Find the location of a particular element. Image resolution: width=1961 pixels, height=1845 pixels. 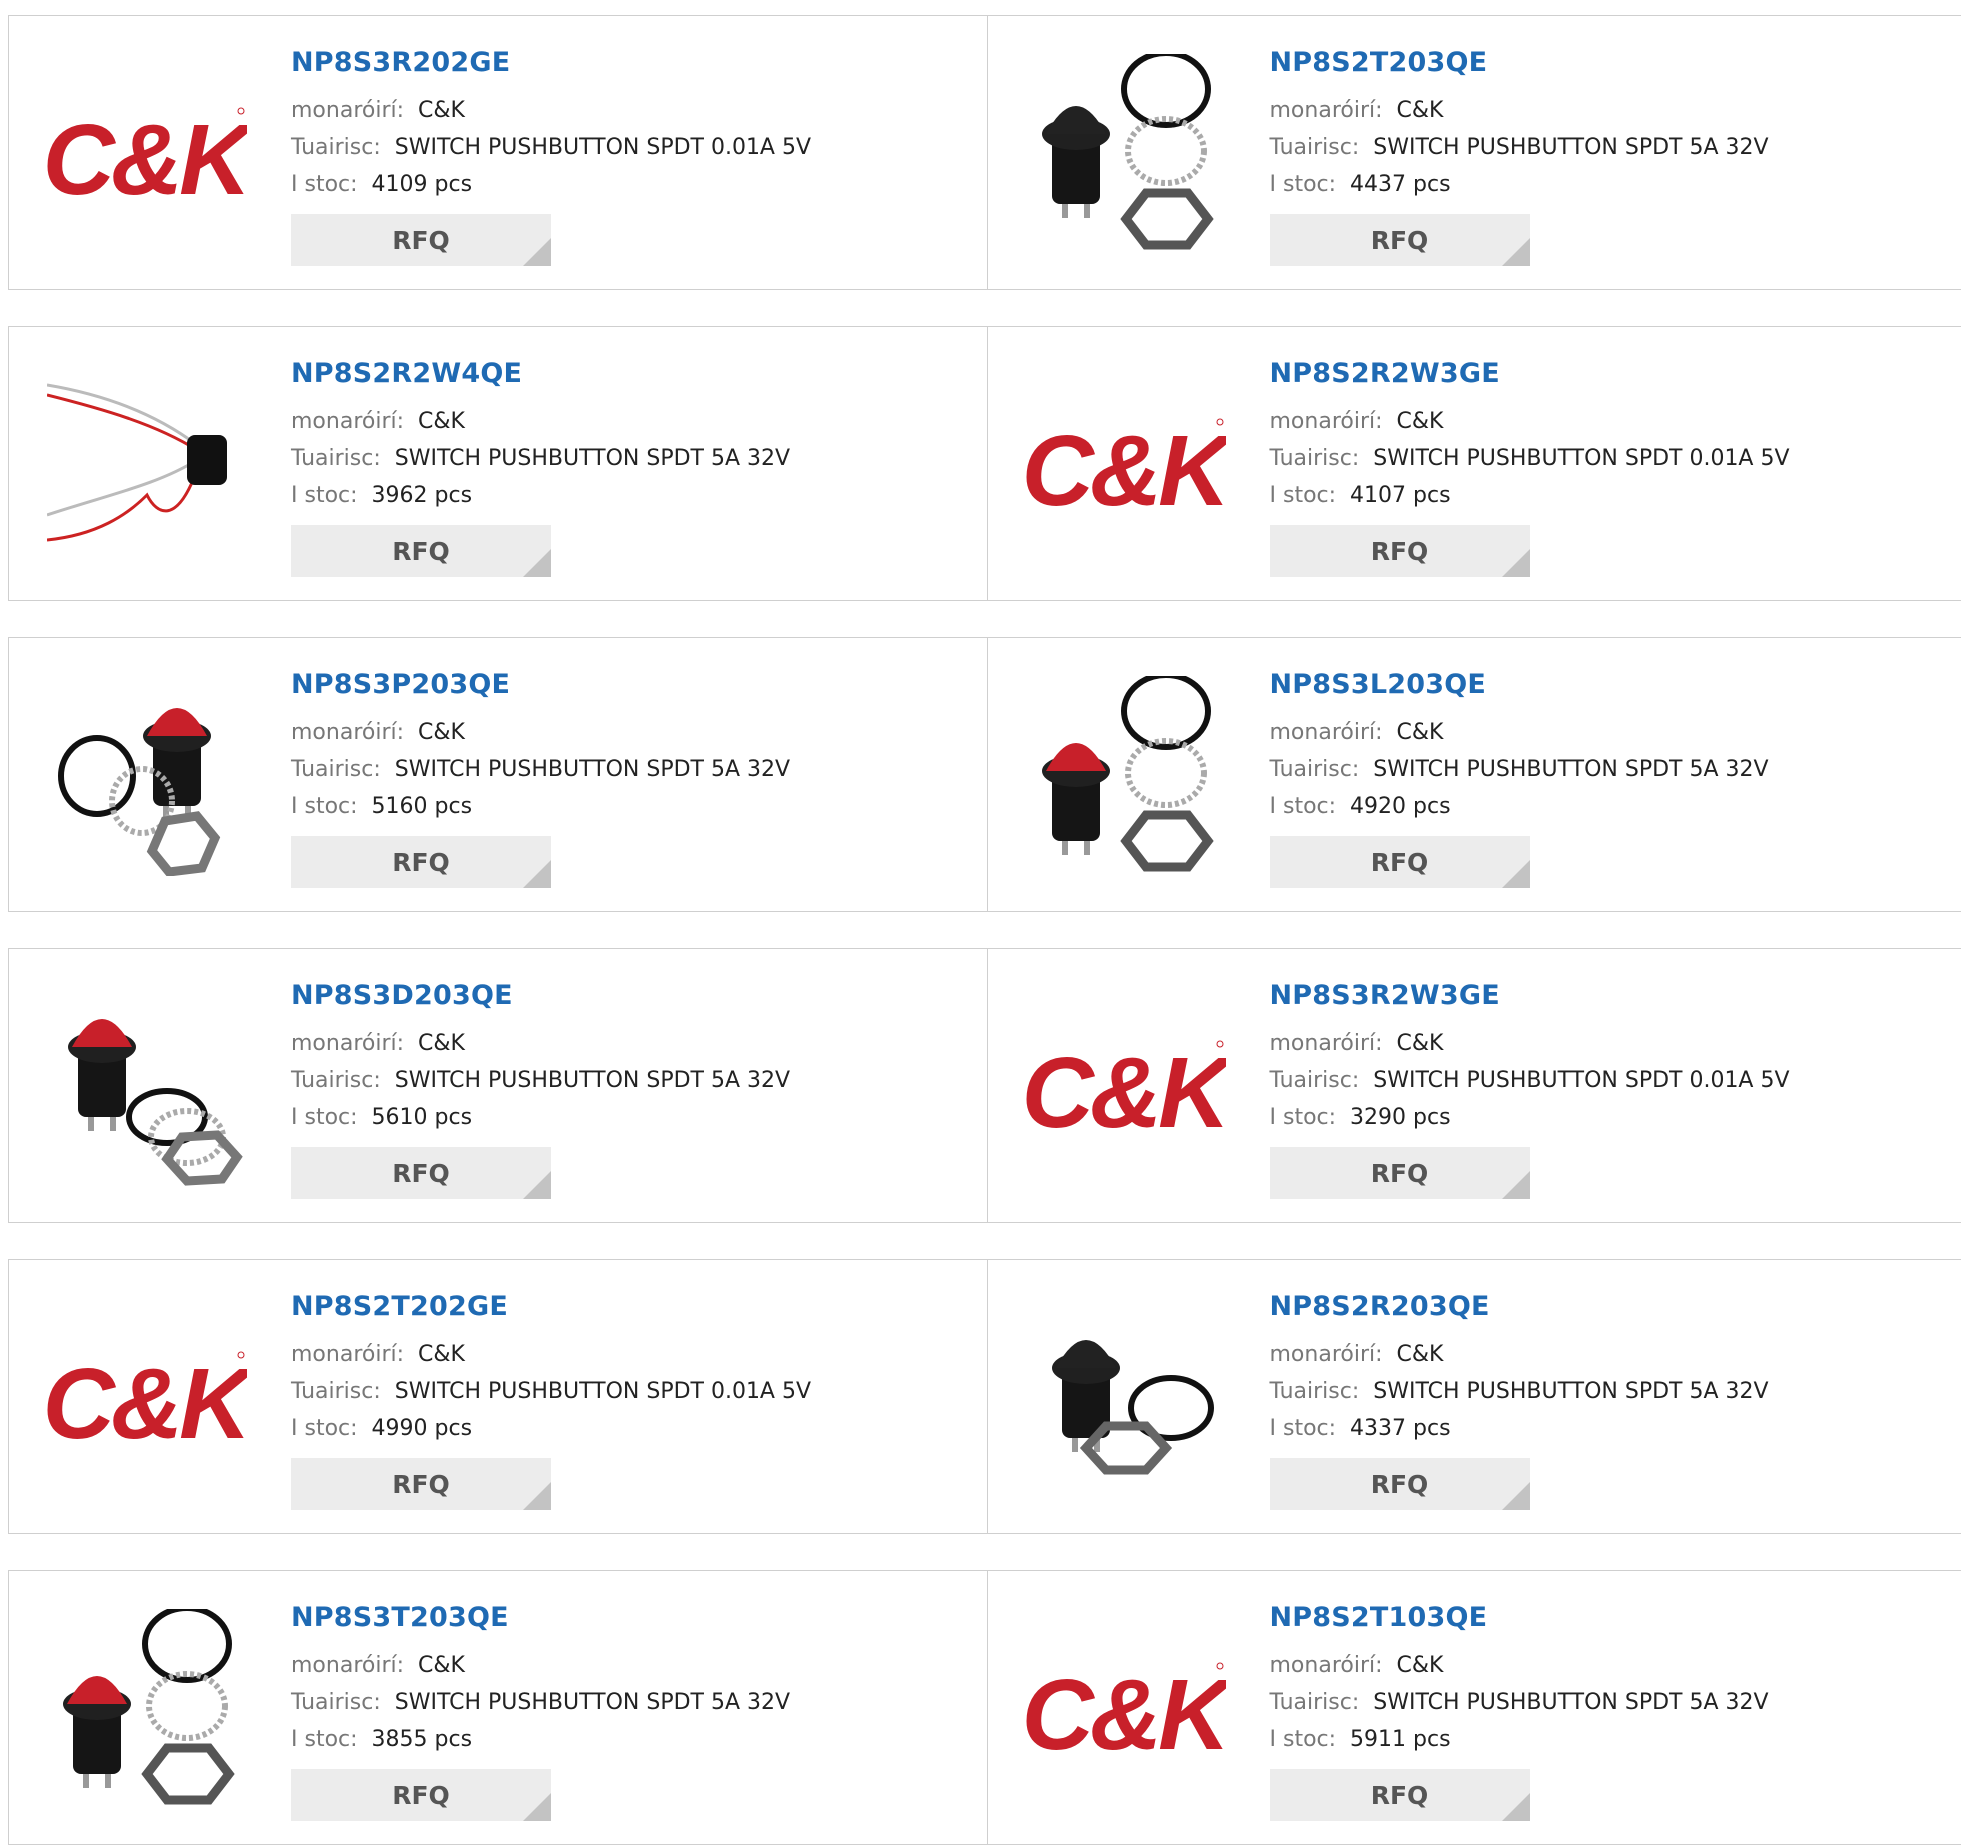

part-number-link: NP8S2R203QE is located at coordinates (1519, 1307).